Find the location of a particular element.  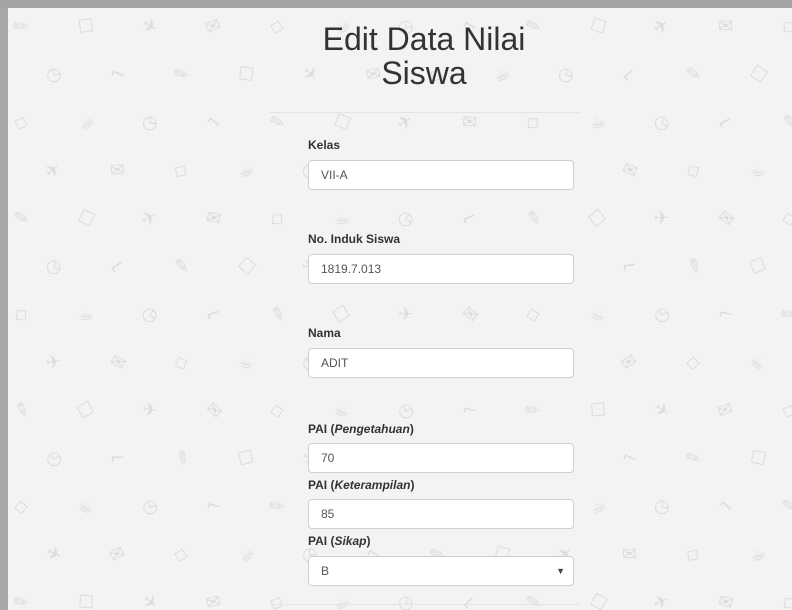

nis-value: 1819.7.013 is located at coordinates (351, 269).